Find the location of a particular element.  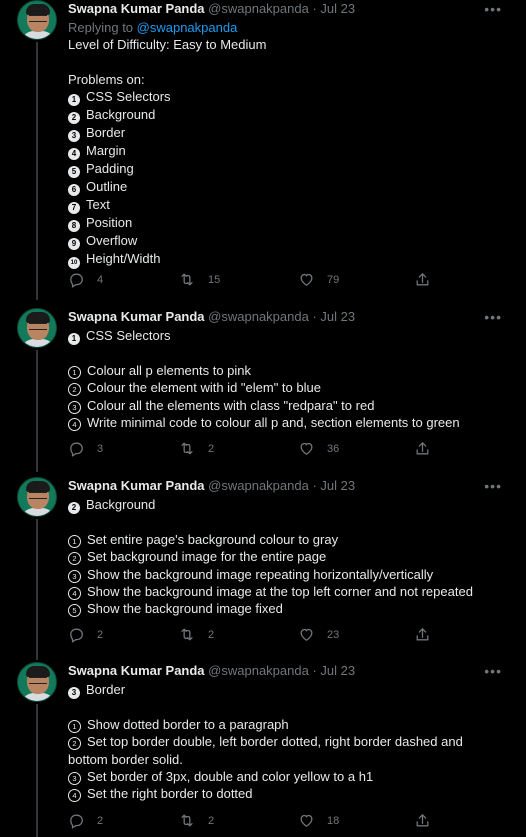

problems-heading: Problems on: is located at coordinates (106, 79).